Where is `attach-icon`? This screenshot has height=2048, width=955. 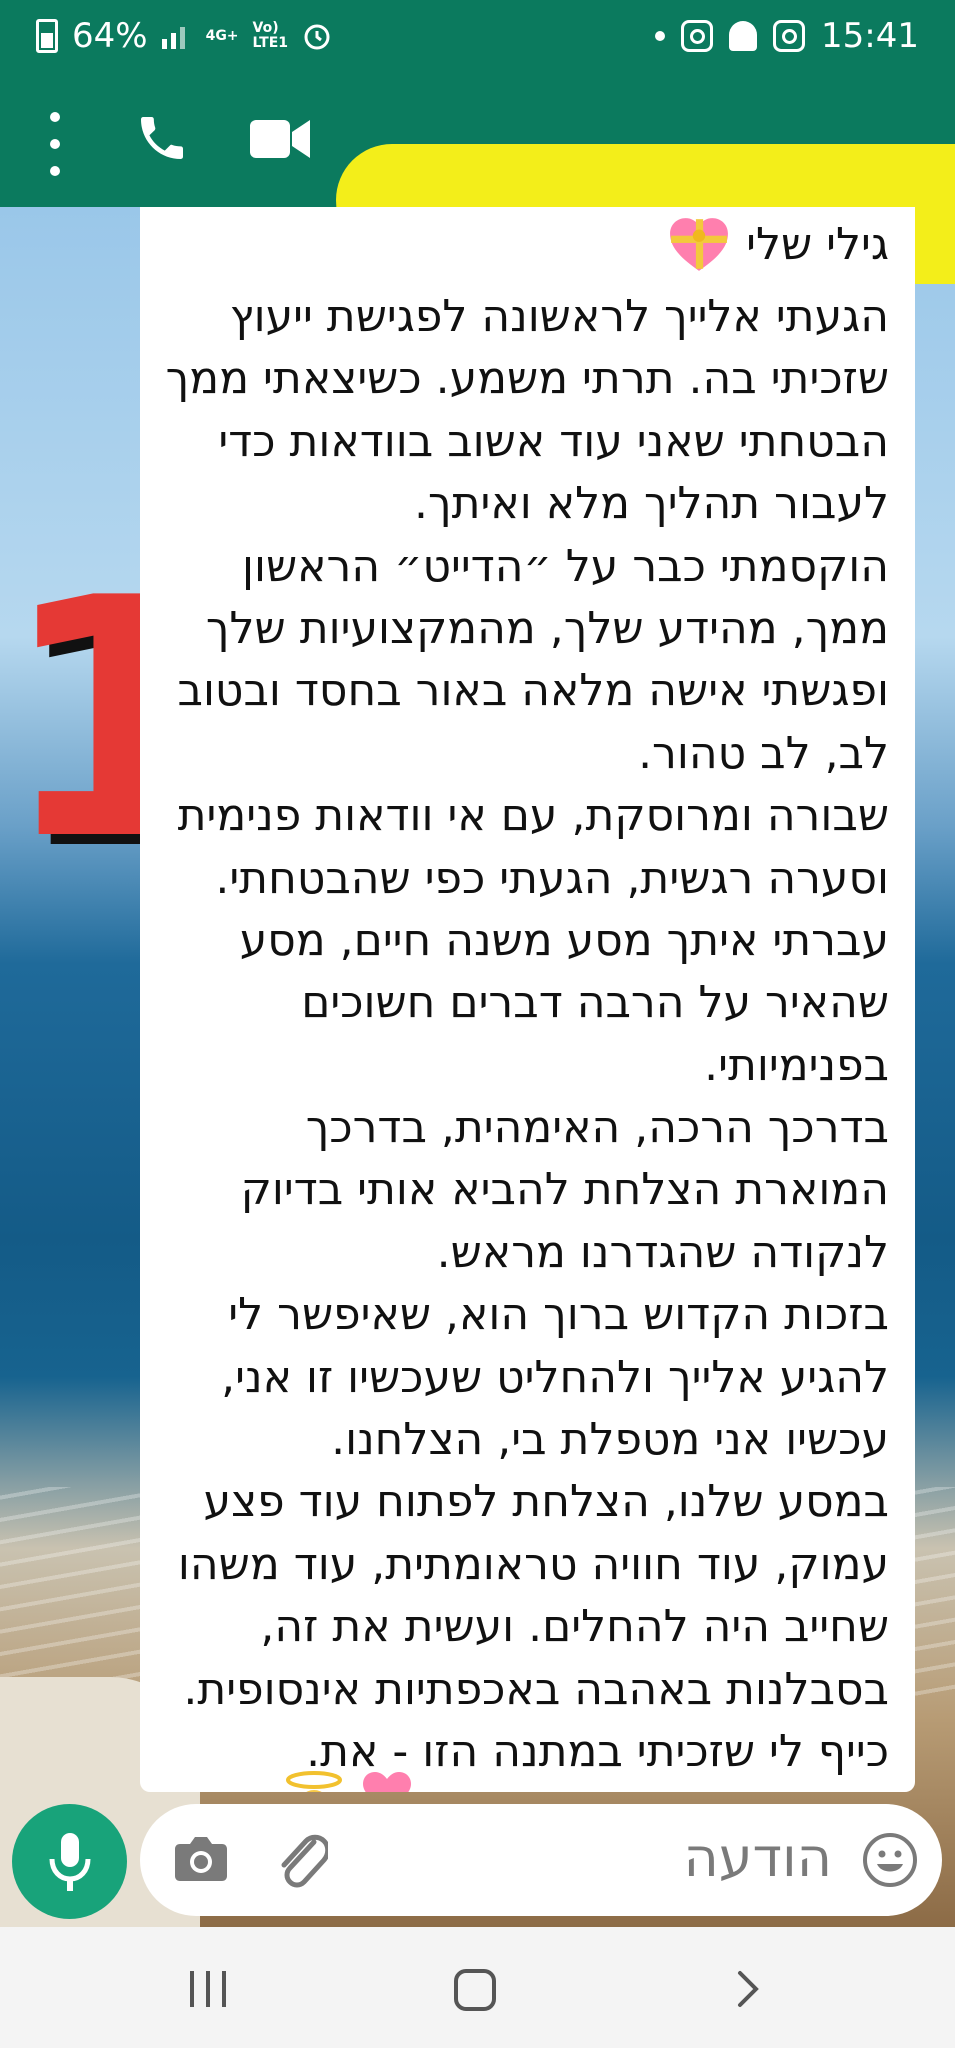 attach-icon is located at coordinates (301, 1859).